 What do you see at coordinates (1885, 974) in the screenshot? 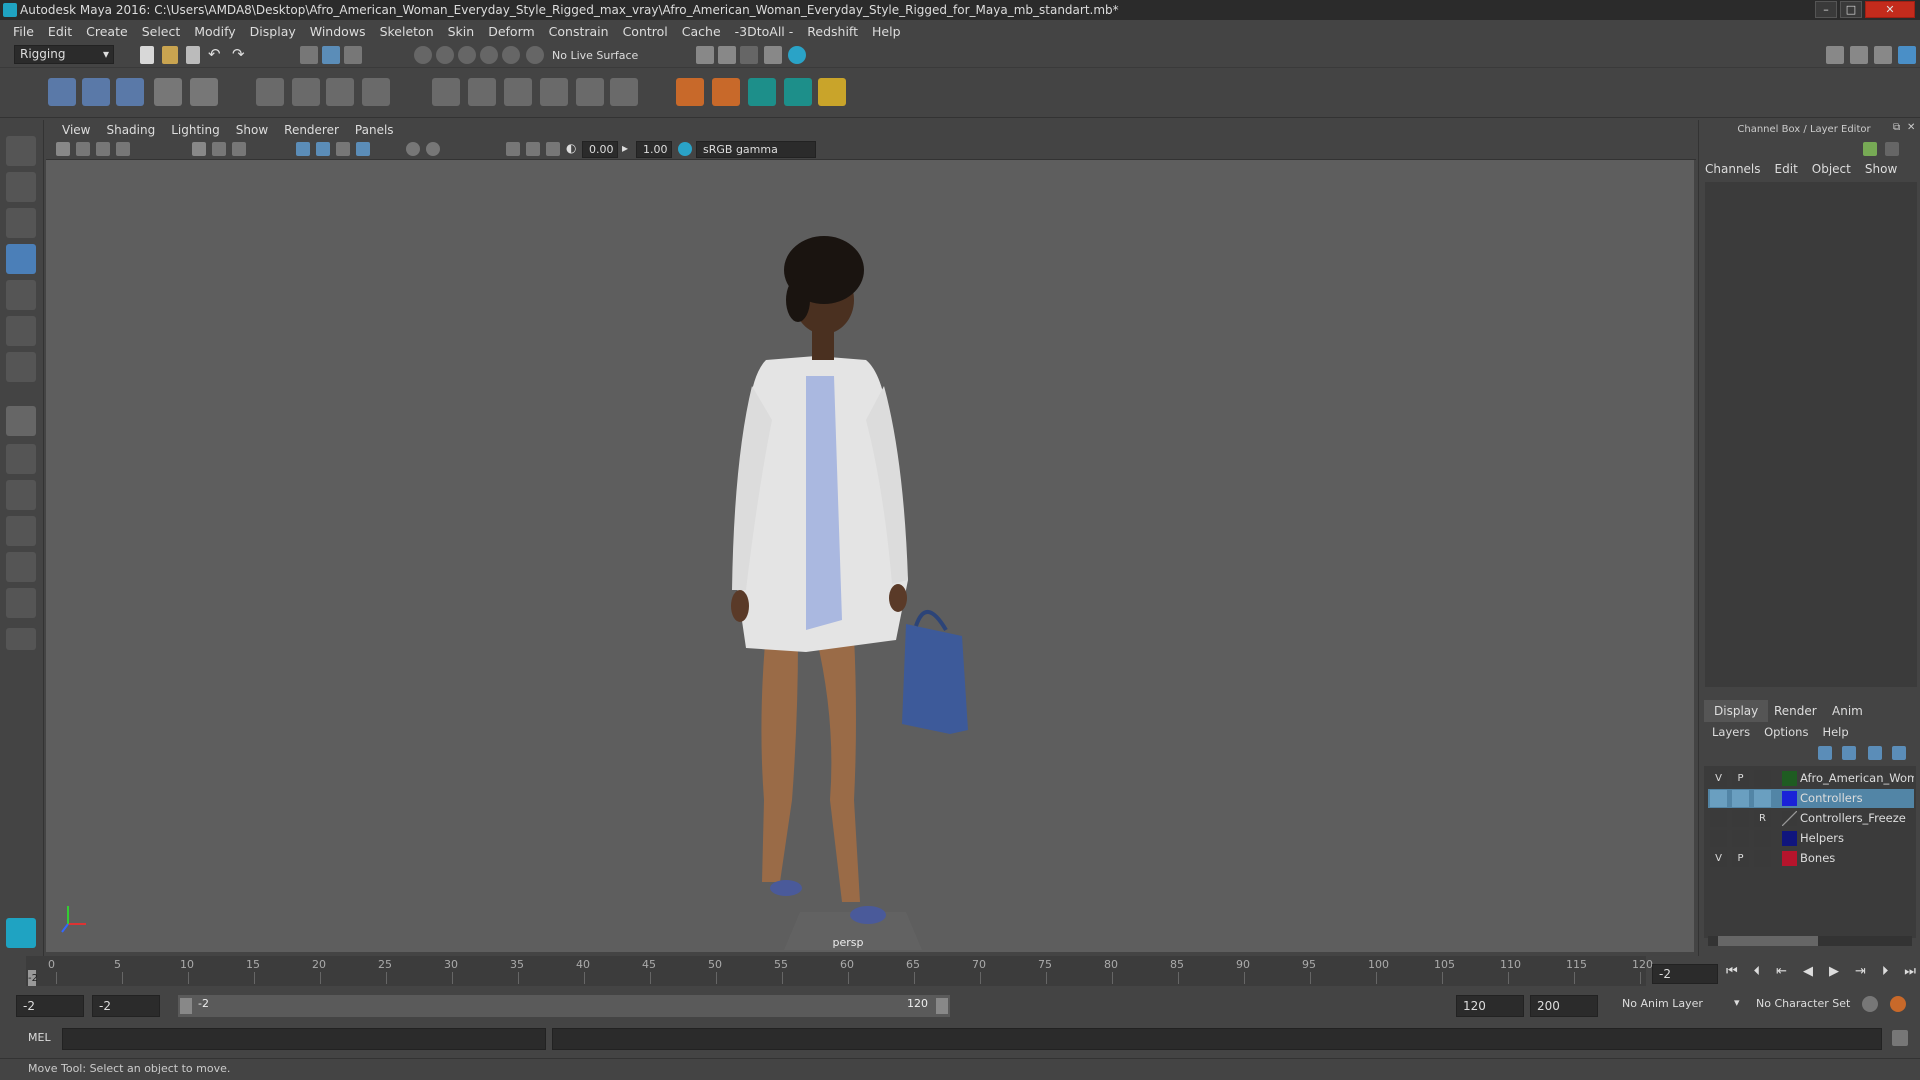
I see `step-forward-icon: ⏵` at bounding box center [1885, 974].